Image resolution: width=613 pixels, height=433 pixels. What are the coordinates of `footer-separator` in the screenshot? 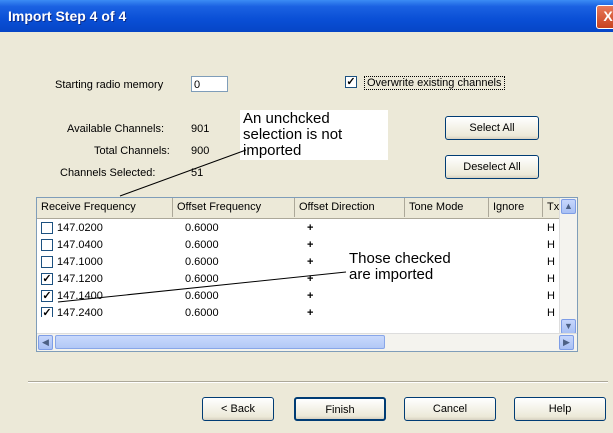 It's located at (318, 382).